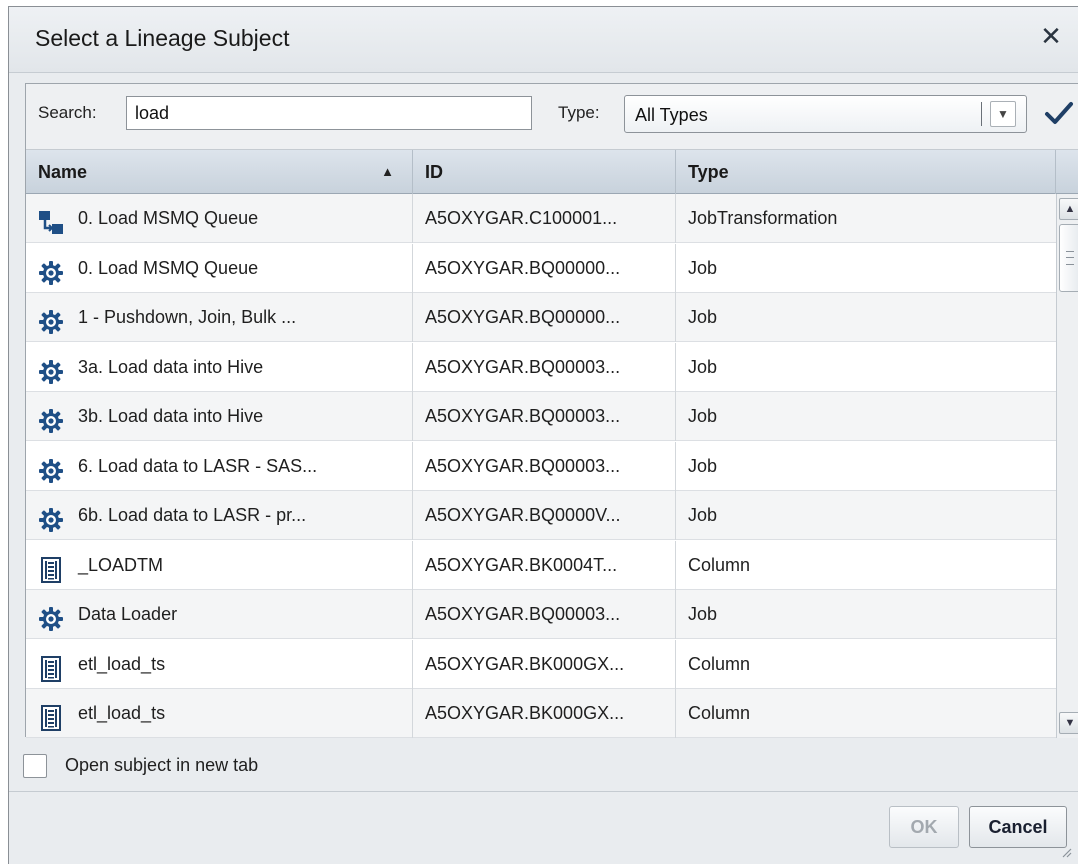 The width and height of the screenshot is (1078, 864). What do you see at coordinates (35, 766) in the screenshot?
I see `open-in-new-tab-checkbox` at bounding box center [35, 766].